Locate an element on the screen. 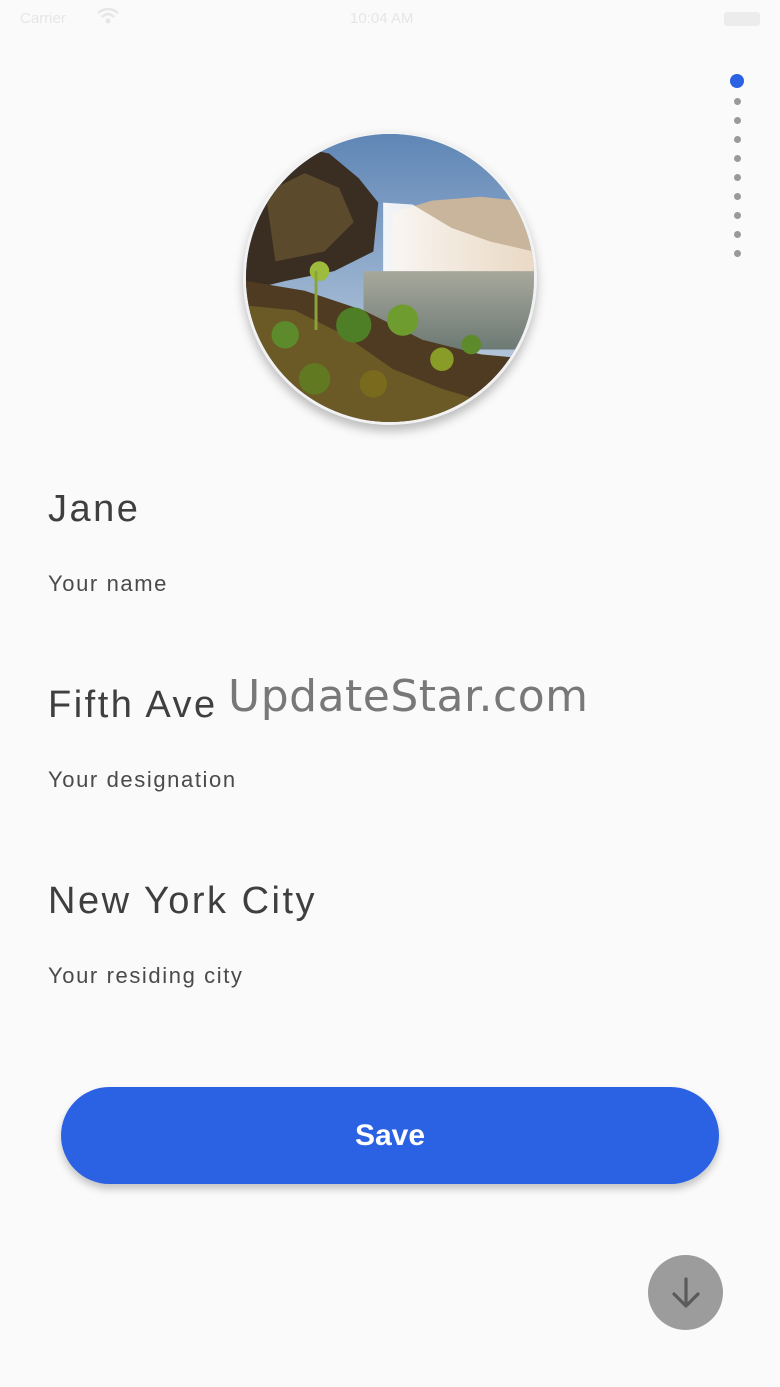  waterfall-photo-icon is located at coordinates (390, 278).